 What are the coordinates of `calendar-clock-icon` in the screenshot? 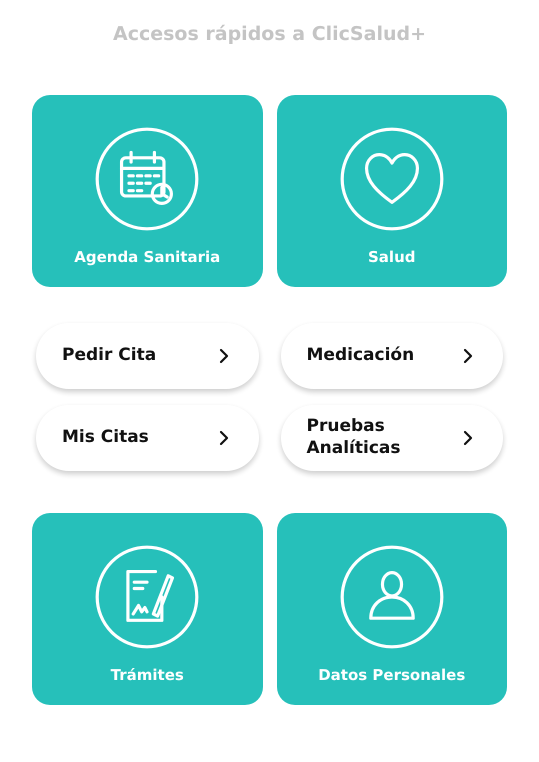 It's located at (147, 179).